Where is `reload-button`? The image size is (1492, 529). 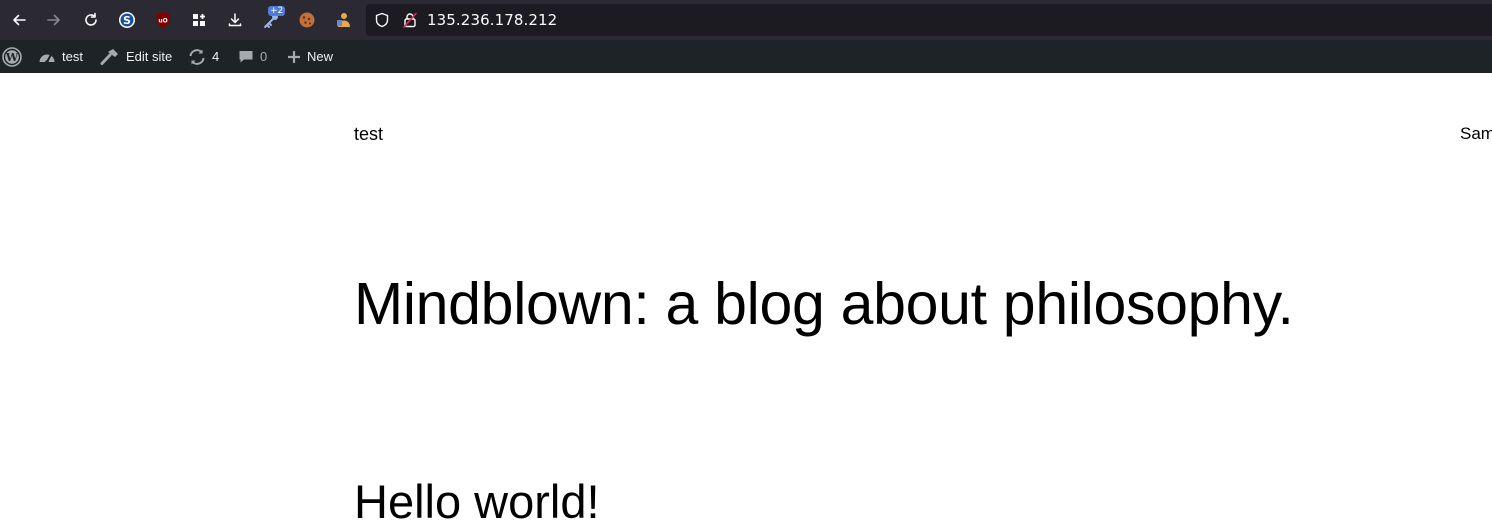
reload-button is located at coordinates (91, 20).